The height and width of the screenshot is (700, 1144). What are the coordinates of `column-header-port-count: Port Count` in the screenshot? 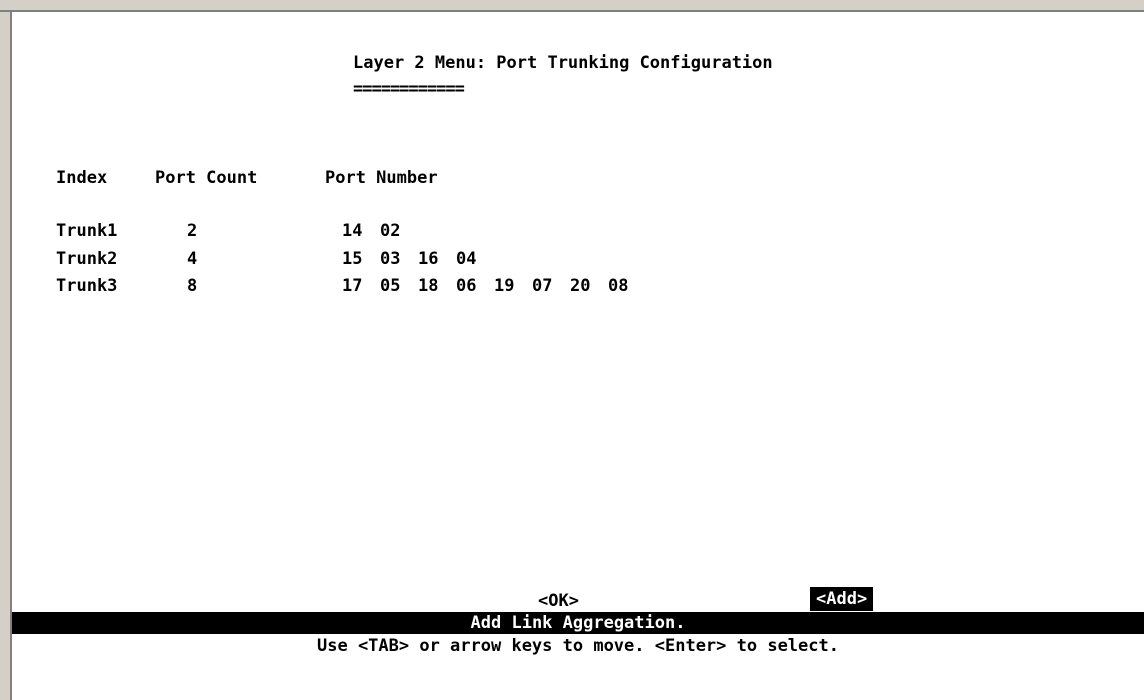 It's located at (206, 178).